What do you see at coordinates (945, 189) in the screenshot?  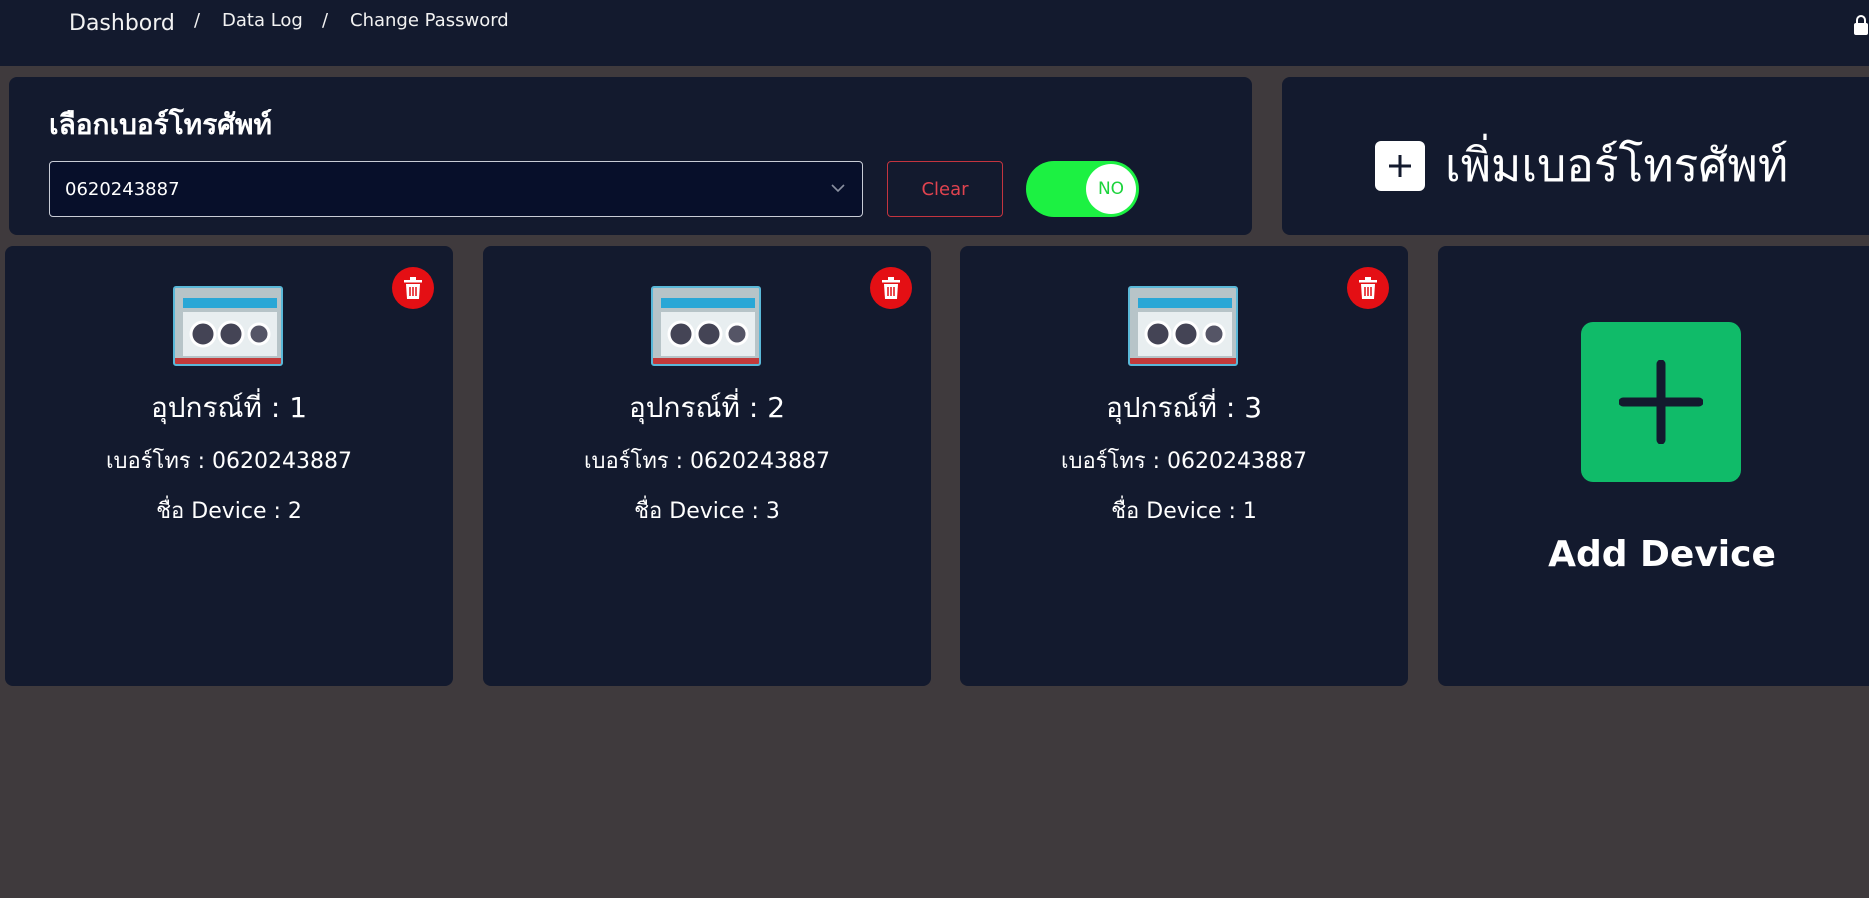 I see `clear-button: Clear` at bounding box center [945, 189].